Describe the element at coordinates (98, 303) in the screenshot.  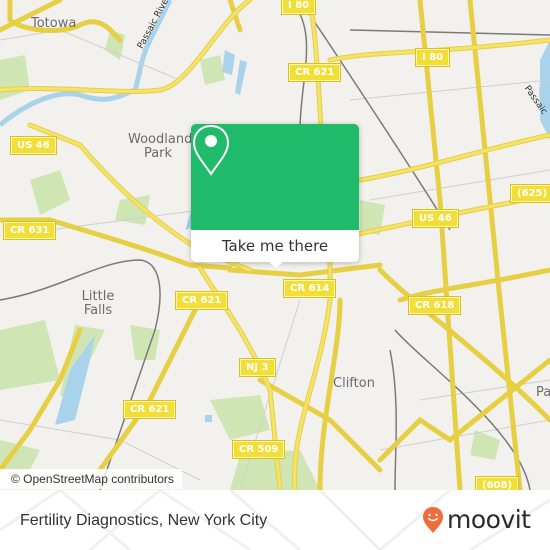
I see `place-label: Little Falls` at that location.